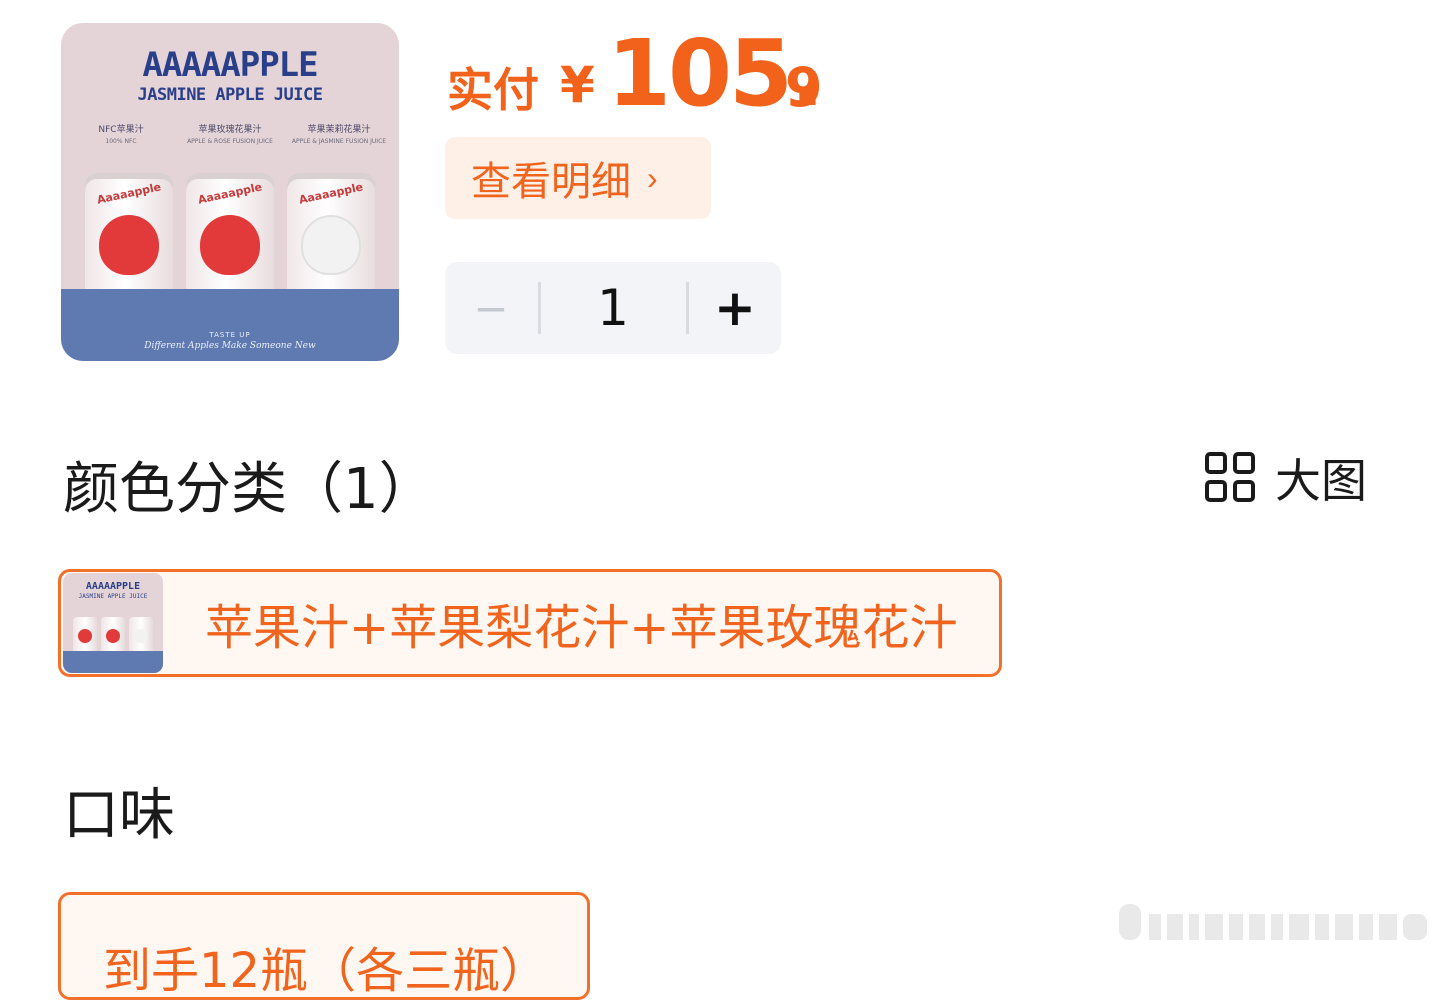 This screenshot has height=1001, width=1440. I want to click on price-currency: ¥, so click(577, 85).